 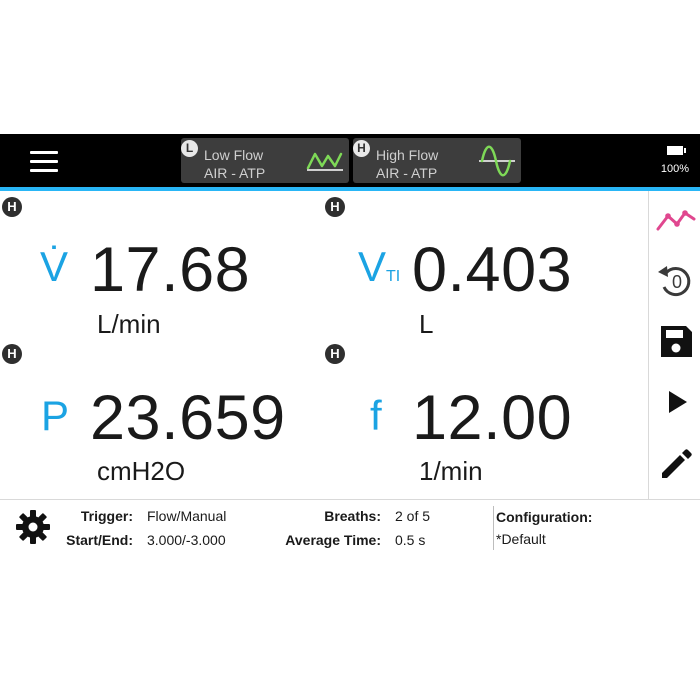 I want to click on frequency-panel: H f 12.00 1/min, so click(x=483, y=414).